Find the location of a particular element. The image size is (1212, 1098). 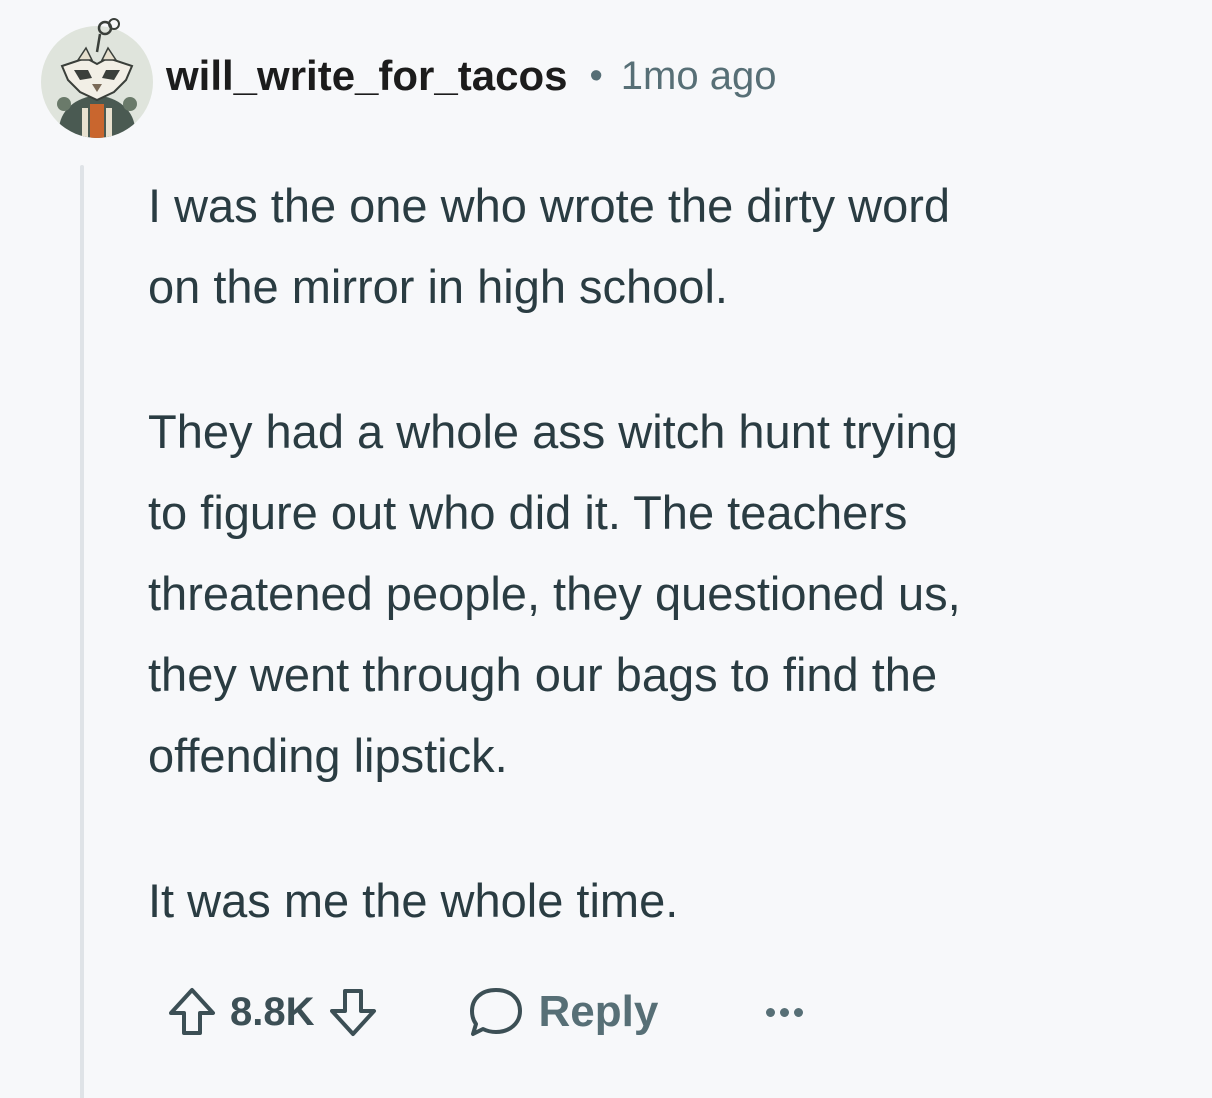

more-options-button is located at coordinates (785, 1012).